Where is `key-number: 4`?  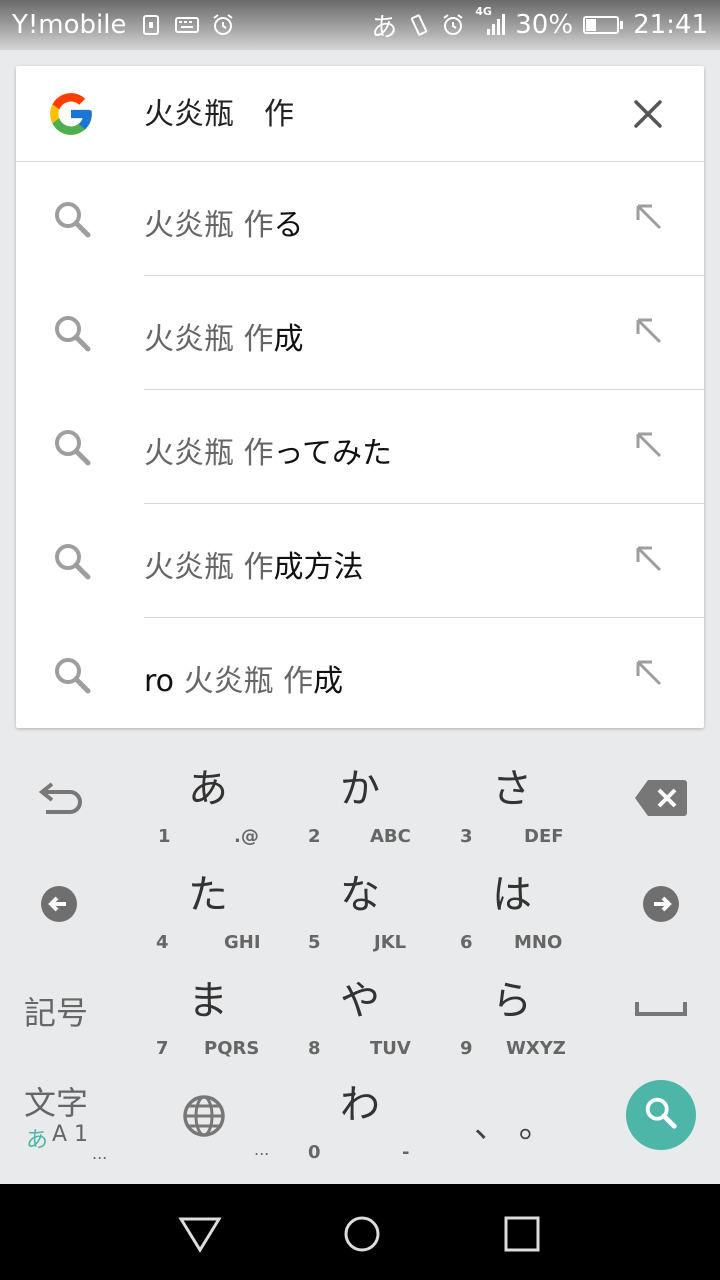 key-number: 4 is located at coordinates (162, 942).